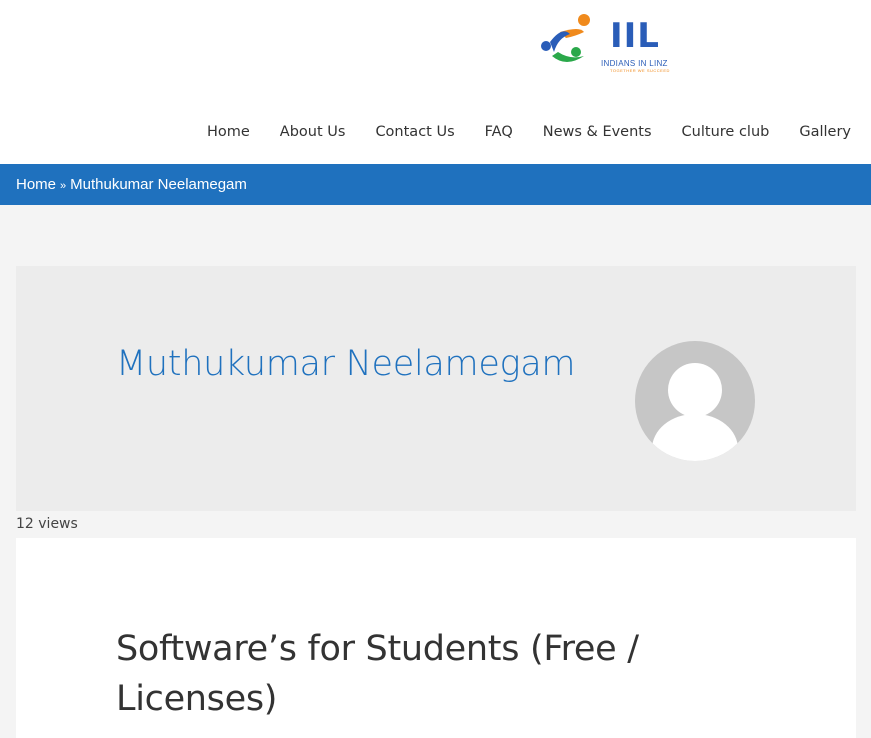 The height and width of the screenshot is (738, 871). What do you see at coordinates (565, 38) in the screenshot?
I see `logo-figures-icon` at bounding box center [565, 38].